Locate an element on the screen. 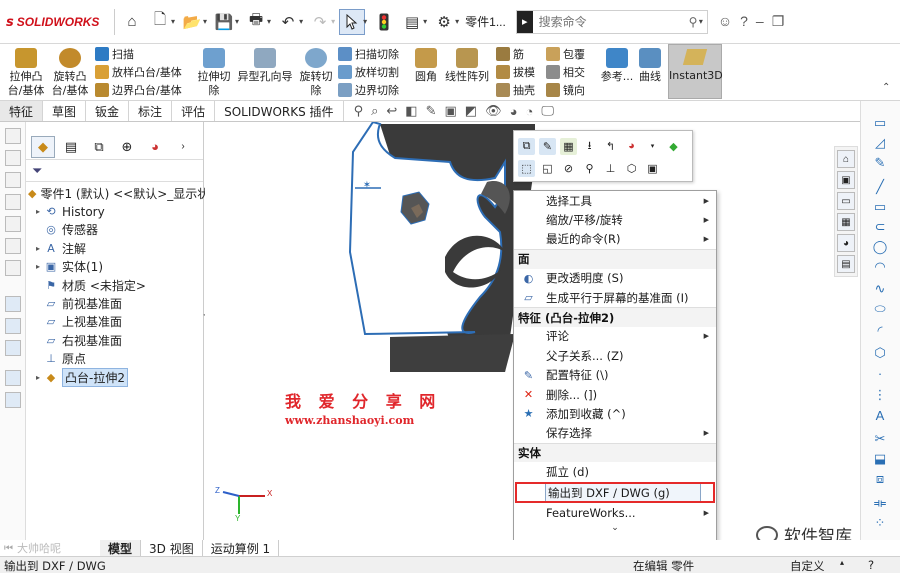 This screenshot has width=900, height=573. shell-button: 抽壳 is located at coordinates (515, 90).